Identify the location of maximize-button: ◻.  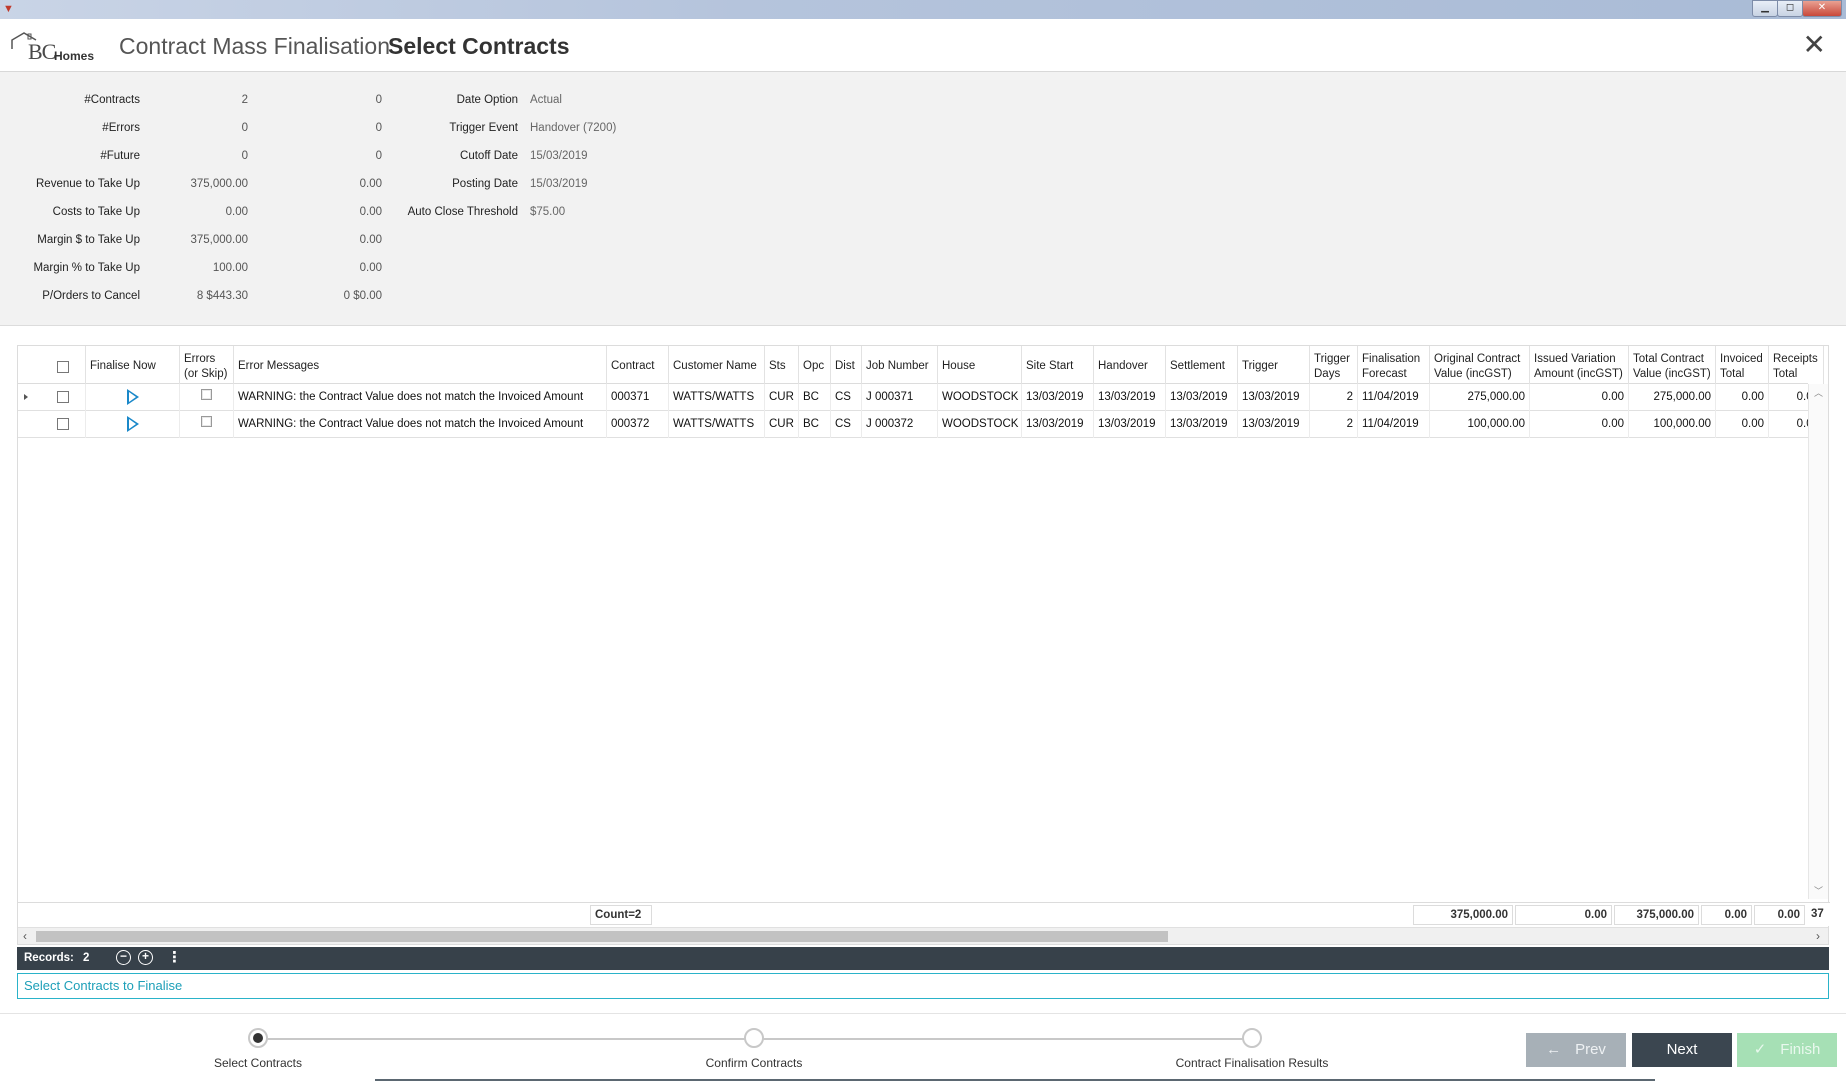
(1790, 8).